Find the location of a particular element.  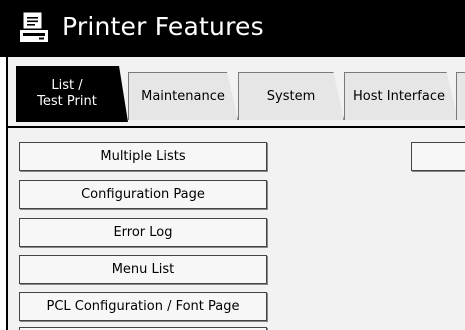

configuration-page-button: Configuration Page is located at coordinates (143, 194).